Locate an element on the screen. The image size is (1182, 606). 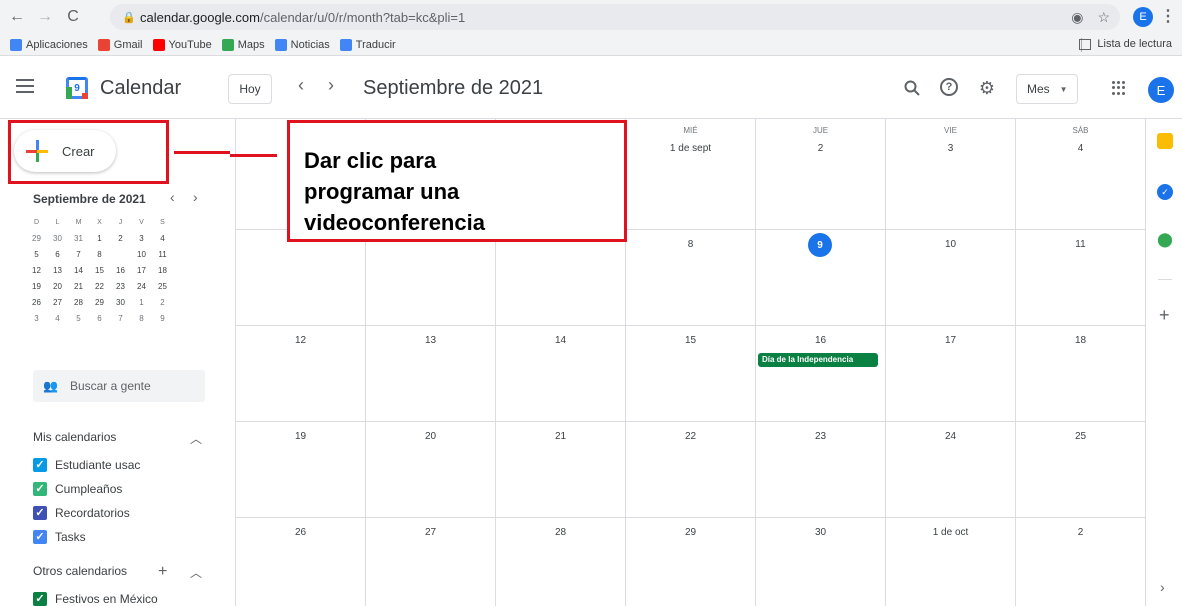
date-number: 10 is located at coordinates (950, 244).